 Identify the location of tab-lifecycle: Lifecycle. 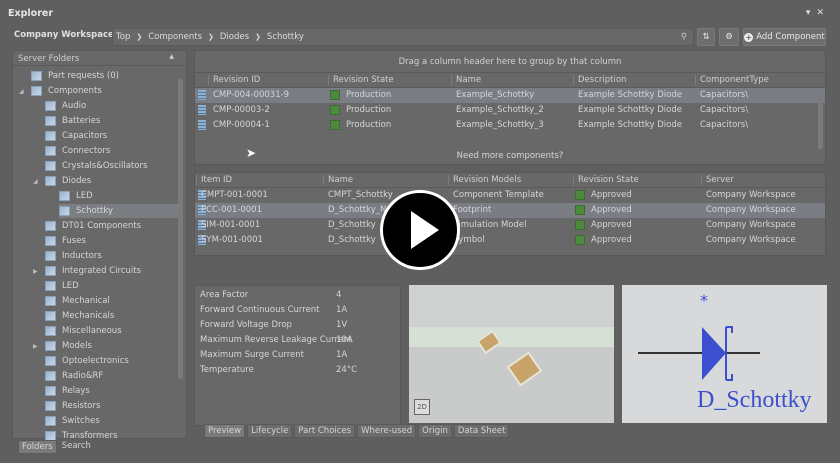
(270, 431).